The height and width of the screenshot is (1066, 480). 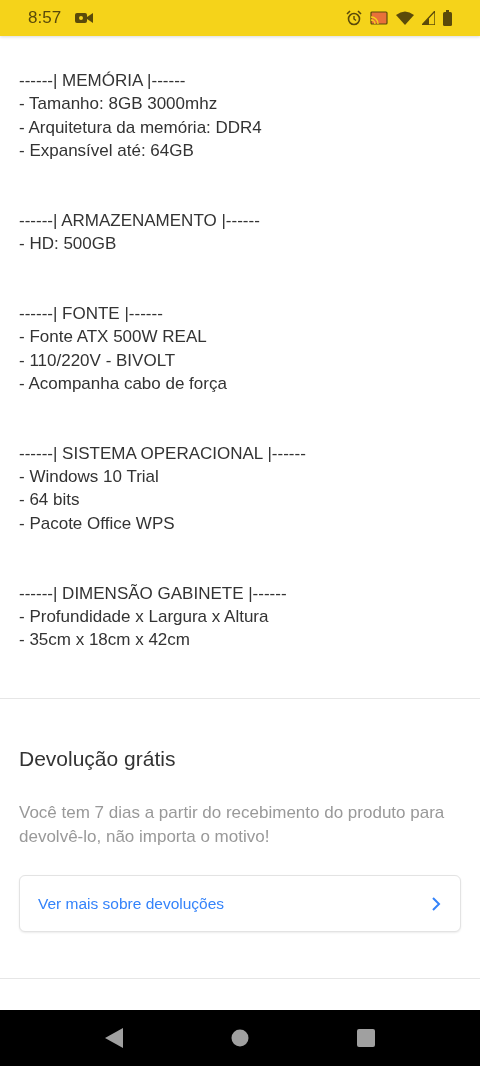 What do you see at coordinates (84, 18) in the screenshot?
I see `video-camera-icon` at bounding box center [84, 18].